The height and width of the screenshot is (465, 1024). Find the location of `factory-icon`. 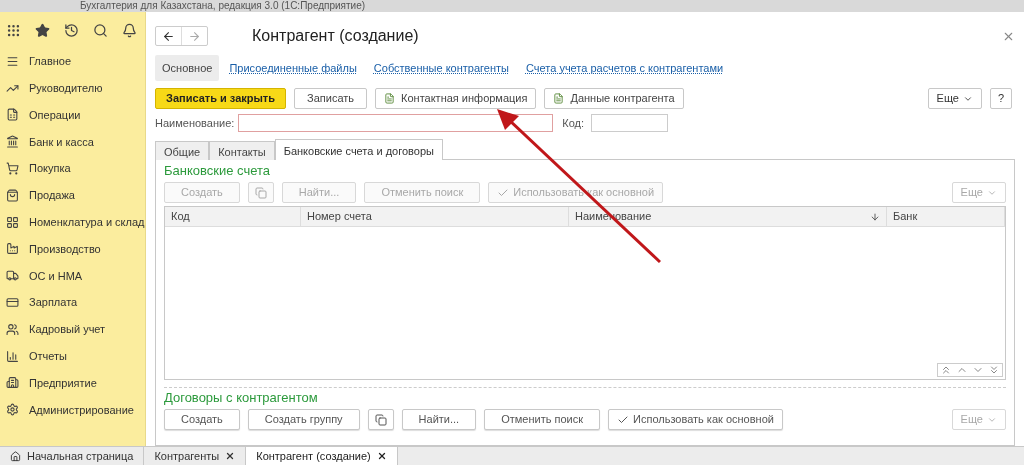

factory-icon is located at coordinates (12, 249).